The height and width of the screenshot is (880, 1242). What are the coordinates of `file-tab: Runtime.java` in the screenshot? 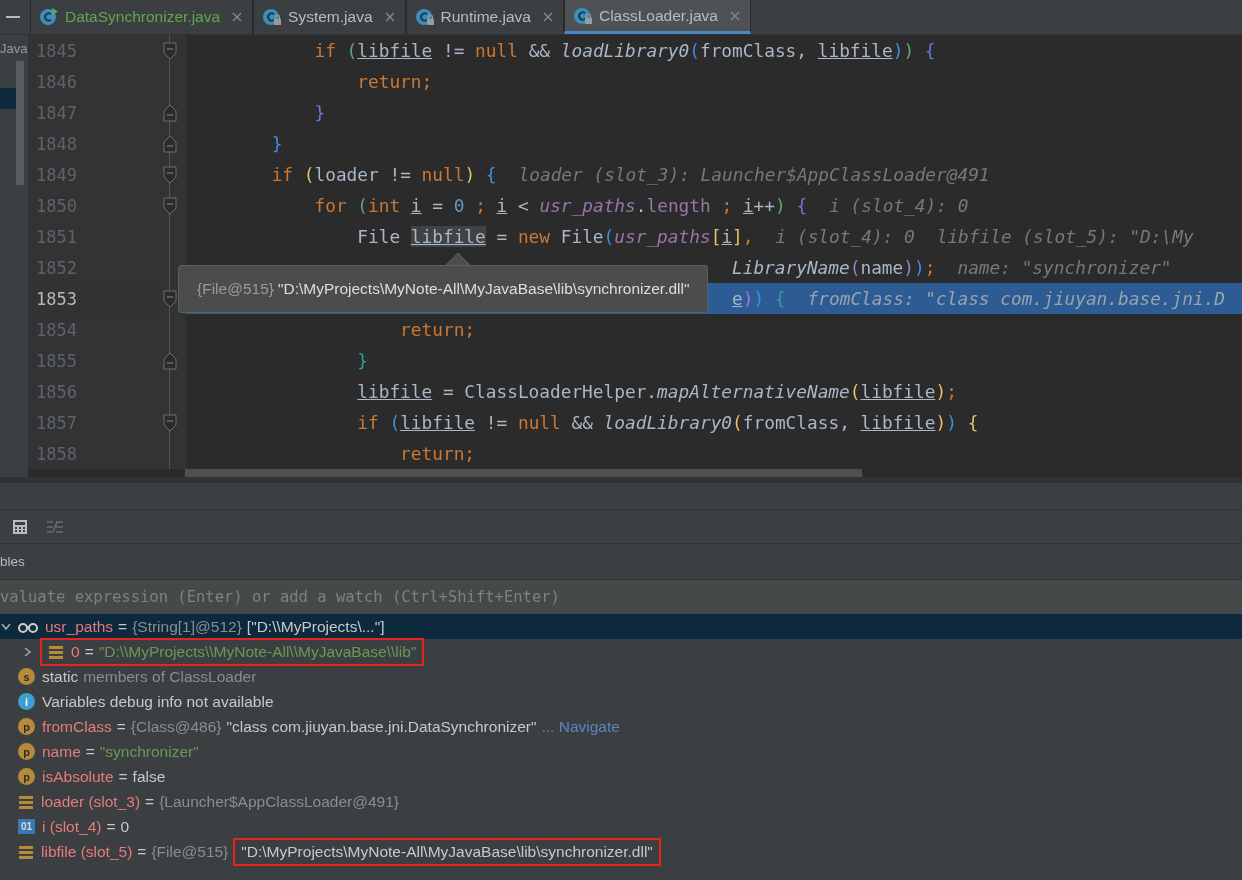 It's located at (484, 17).